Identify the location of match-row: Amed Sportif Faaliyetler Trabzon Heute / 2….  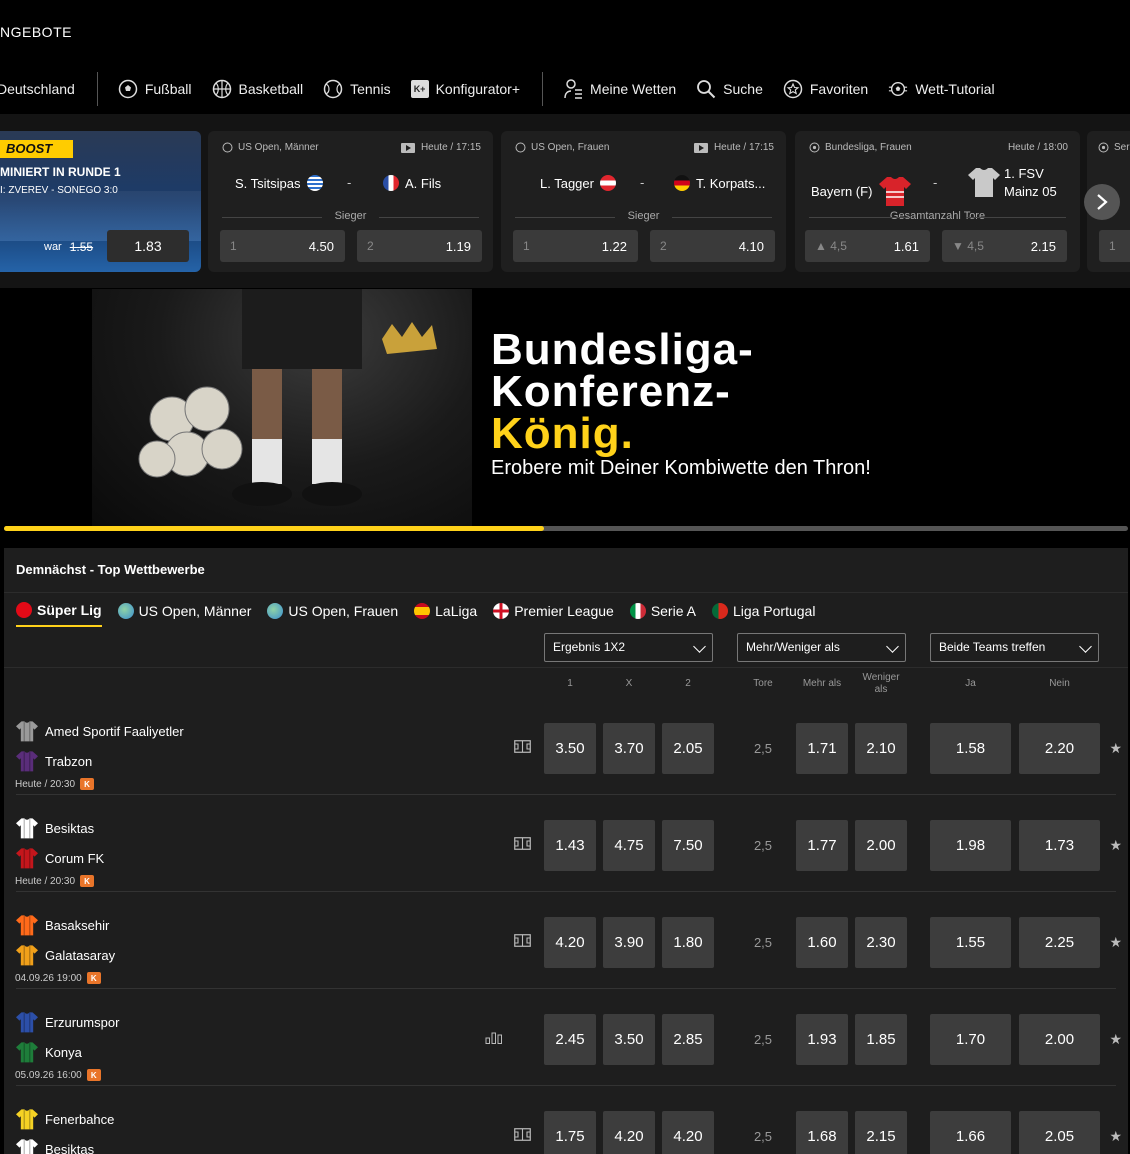
(566, 746).